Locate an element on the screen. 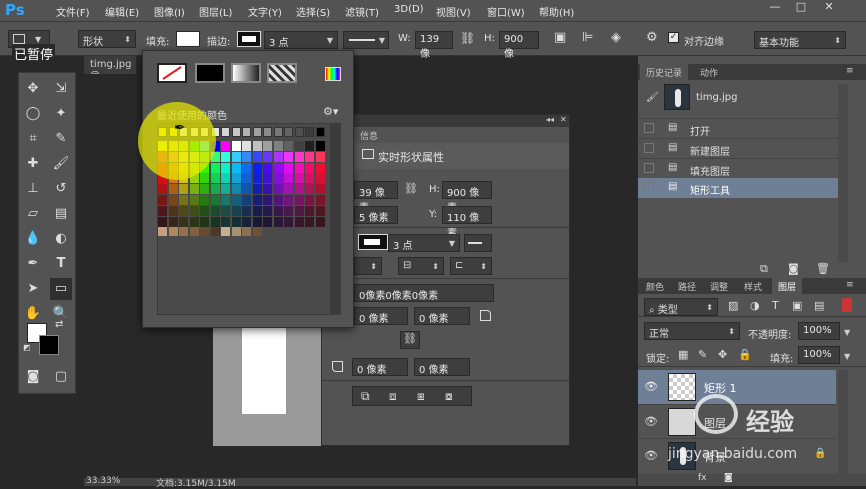 The height and width of the screenshot is (489, 866). menu-filter: 滤镜(T) is located at coordinates (362, 11).